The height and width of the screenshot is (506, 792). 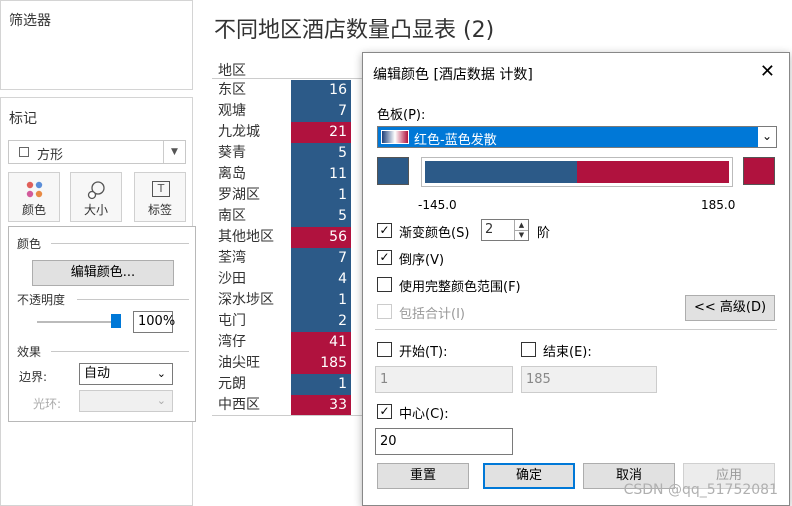 I want to click on reversed-checkbox: ✓, so click(x=384, y=257).